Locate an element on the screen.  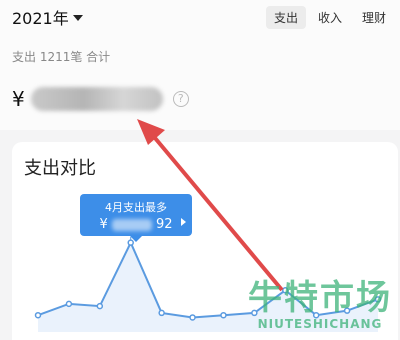
tooltip-value: ¥ 92 is located at coordinates (136, 224).